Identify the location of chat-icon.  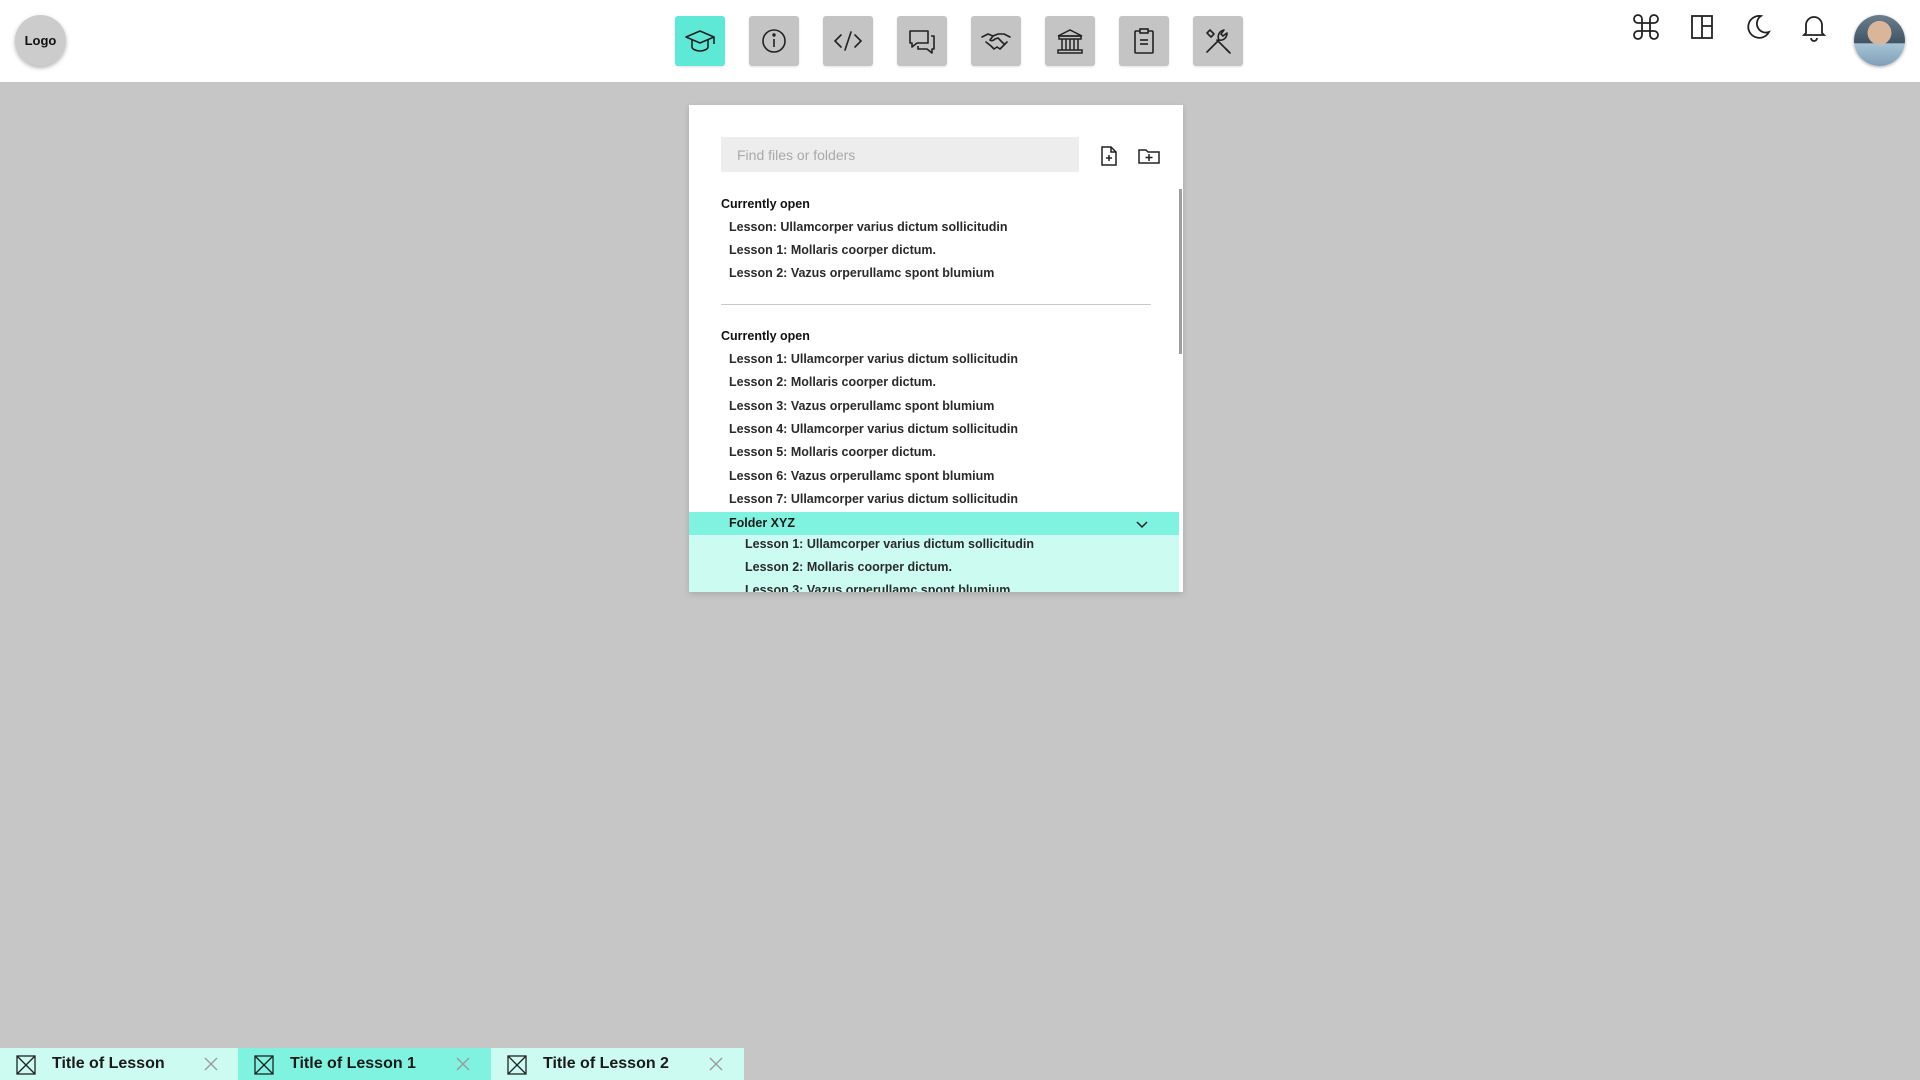
(922, 42).